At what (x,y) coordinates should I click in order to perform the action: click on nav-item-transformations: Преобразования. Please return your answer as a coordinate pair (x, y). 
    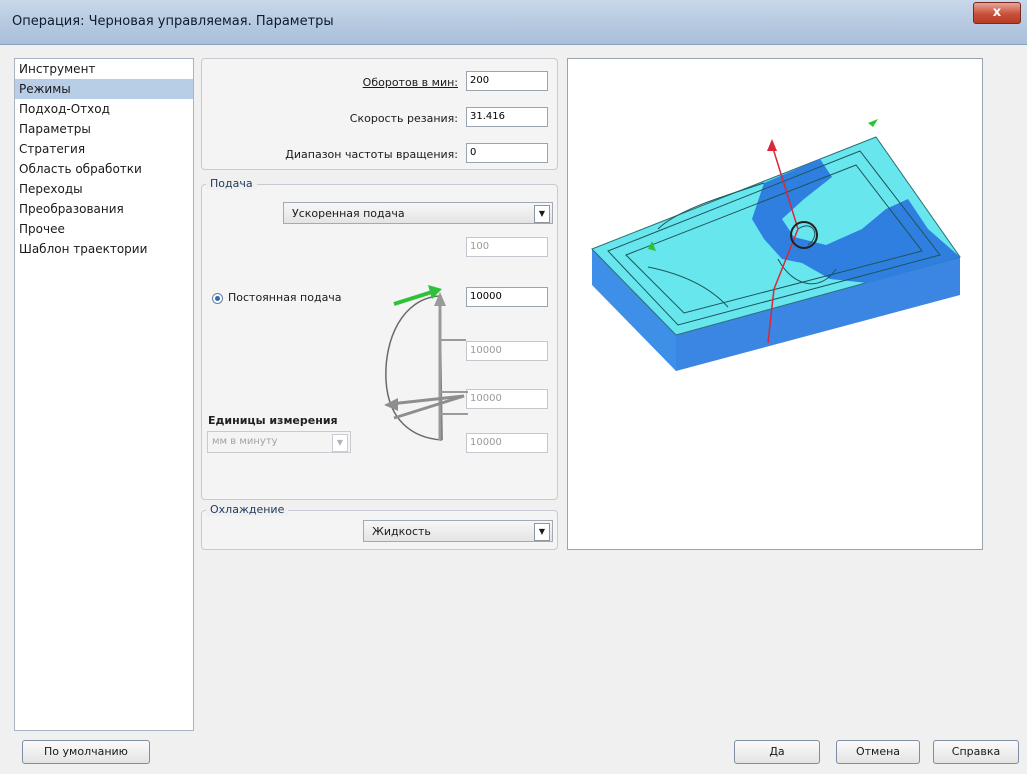
    Looking at the image, I should click on (104, 209).